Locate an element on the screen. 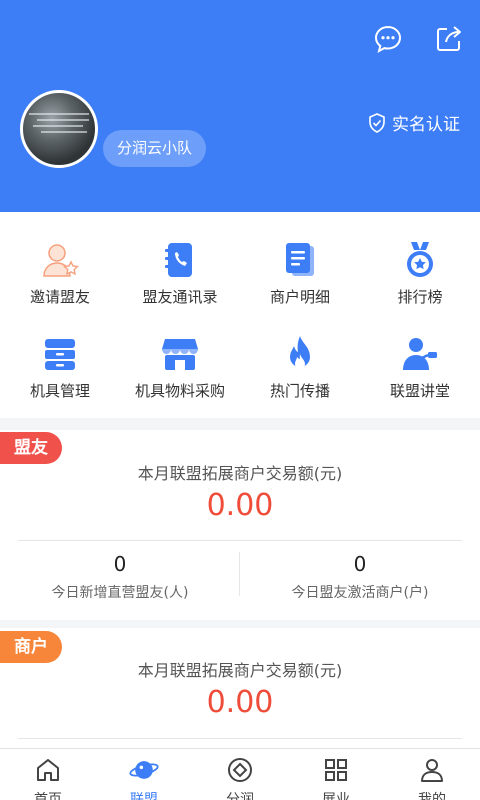  menu-item-device-management: 机具管理 is located at coordinates (60, 367).